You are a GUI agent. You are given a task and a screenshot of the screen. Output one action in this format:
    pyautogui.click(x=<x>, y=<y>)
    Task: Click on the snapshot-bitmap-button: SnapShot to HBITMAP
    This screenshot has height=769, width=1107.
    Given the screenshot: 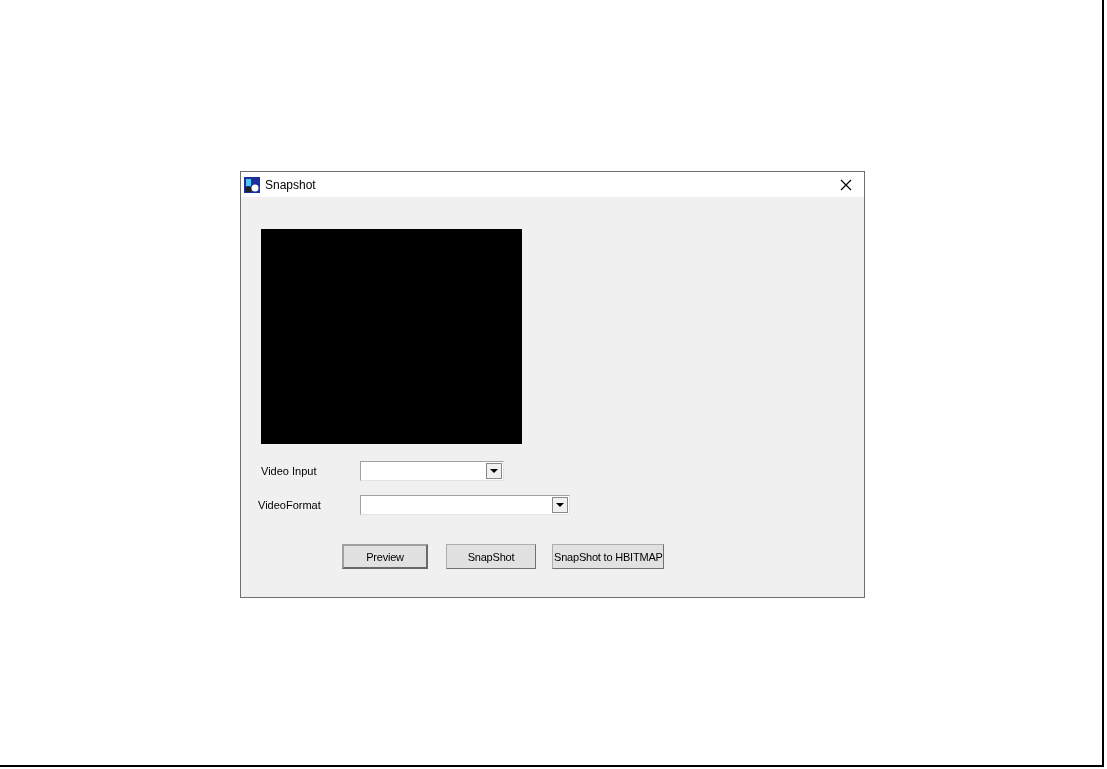 What is the action you would take?
    pyautogui.click(x=608, y=556)
    